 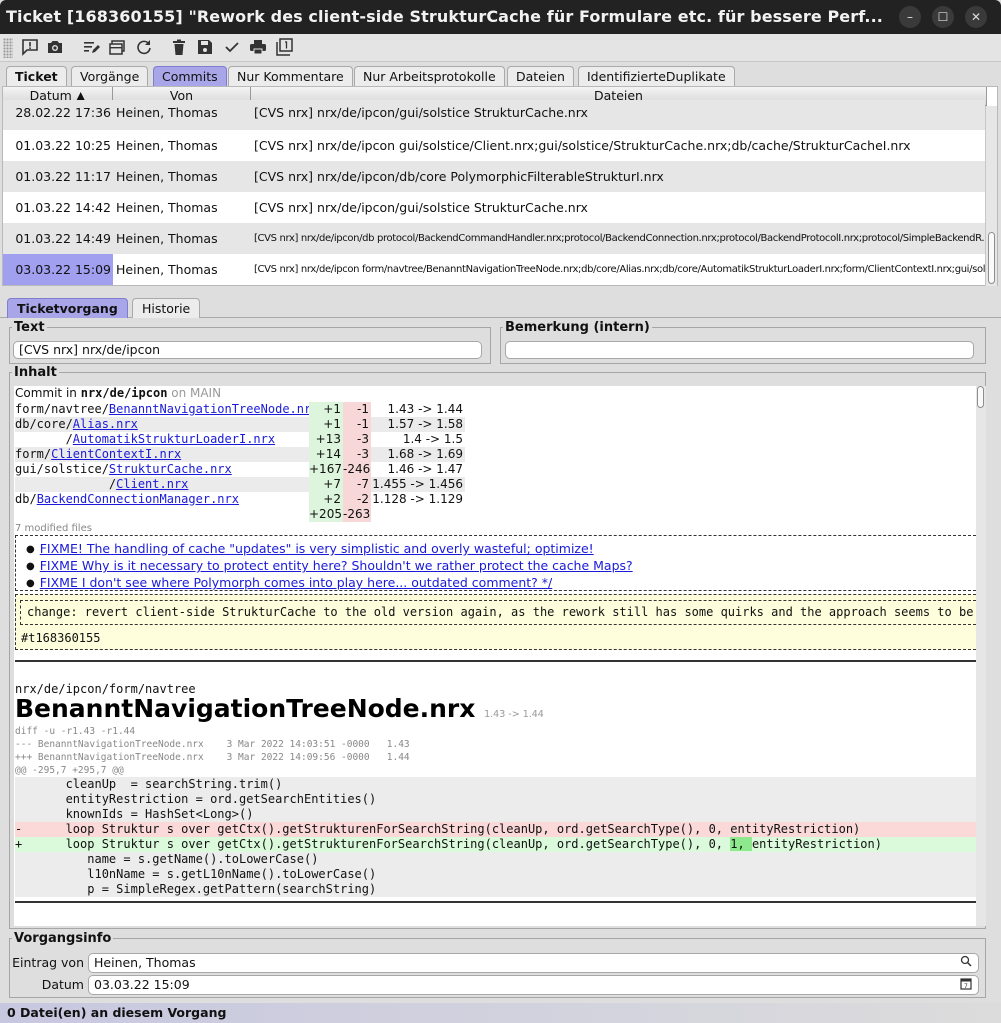 What do you see at coordinates (247, 350) in the screenshot?
I see `text-field: [CVS nrx] nrx/de/ipcon` at bounding box center [247, 350].